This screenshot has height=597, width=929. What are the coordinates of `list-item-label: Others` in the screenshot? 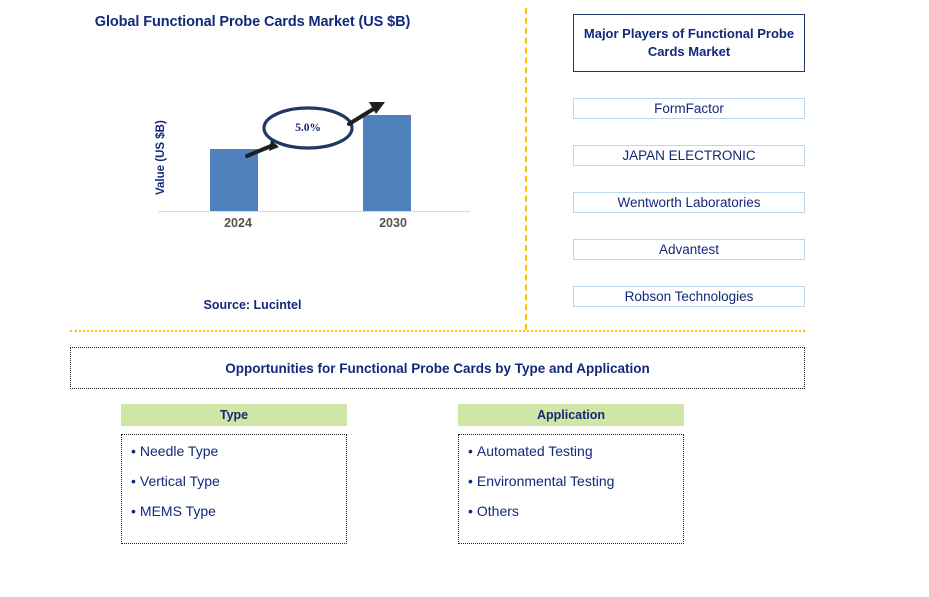 It's located at (497, 511).